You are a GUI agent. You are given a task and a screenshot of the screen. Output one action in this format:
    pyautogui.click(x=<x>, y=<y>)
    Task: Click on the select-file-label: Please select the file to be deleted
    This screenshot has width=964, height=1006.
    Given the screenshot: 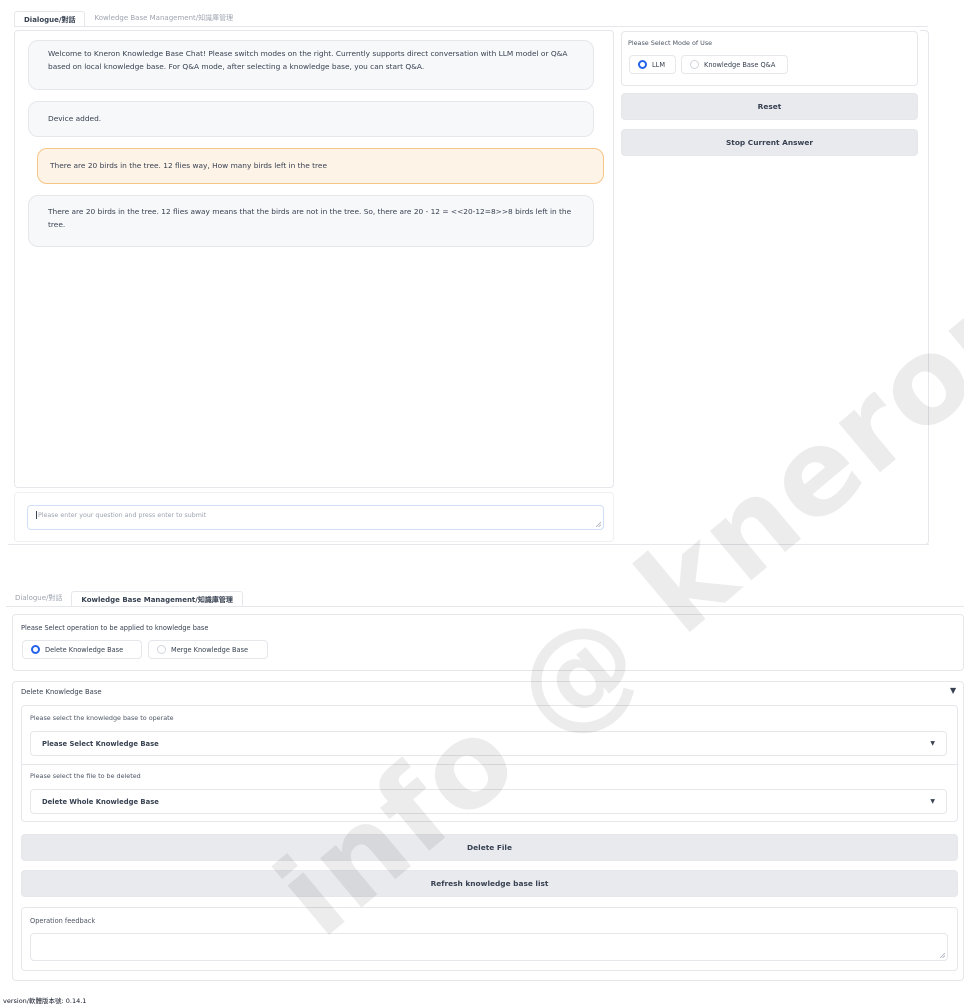 What is the action you would take?
    pyautogui.click(x=85, y=776)
    